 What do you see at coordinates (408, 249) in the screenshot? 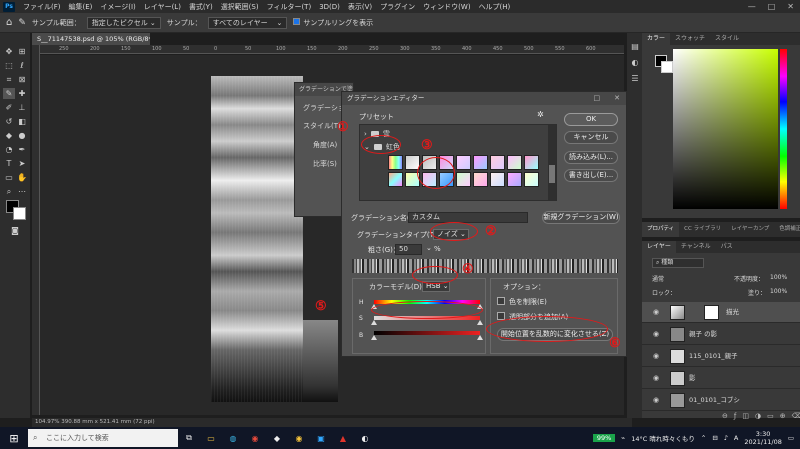
I see `roughness-input: 50` at bounding box center [408, 249].